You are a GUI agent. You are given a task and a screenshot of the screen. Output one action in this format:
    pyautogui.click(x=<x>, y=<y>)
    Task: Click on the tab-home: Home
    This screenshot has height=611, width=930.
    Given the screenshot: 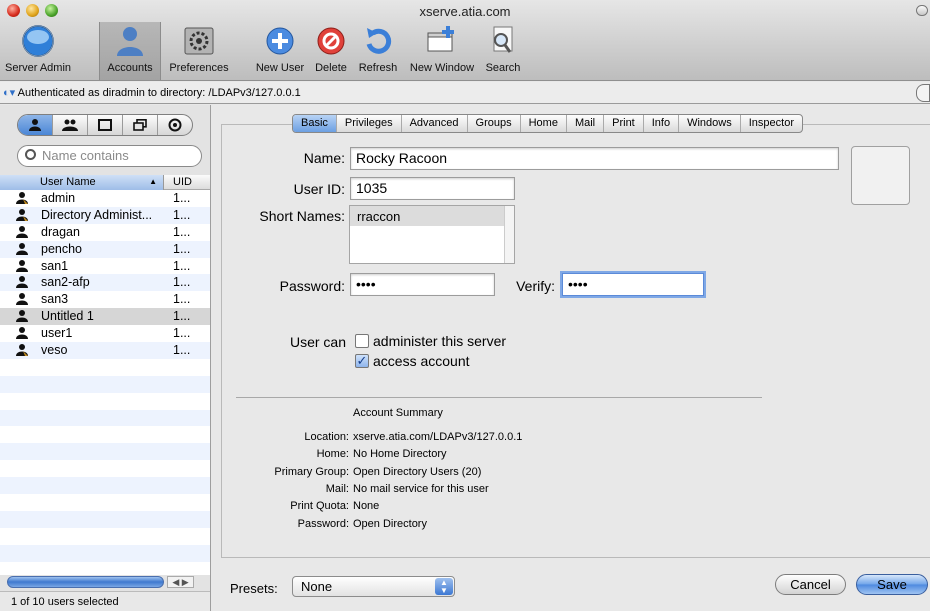 What is the action you would take?
    pyautogui.click(x=544, y=123)
    